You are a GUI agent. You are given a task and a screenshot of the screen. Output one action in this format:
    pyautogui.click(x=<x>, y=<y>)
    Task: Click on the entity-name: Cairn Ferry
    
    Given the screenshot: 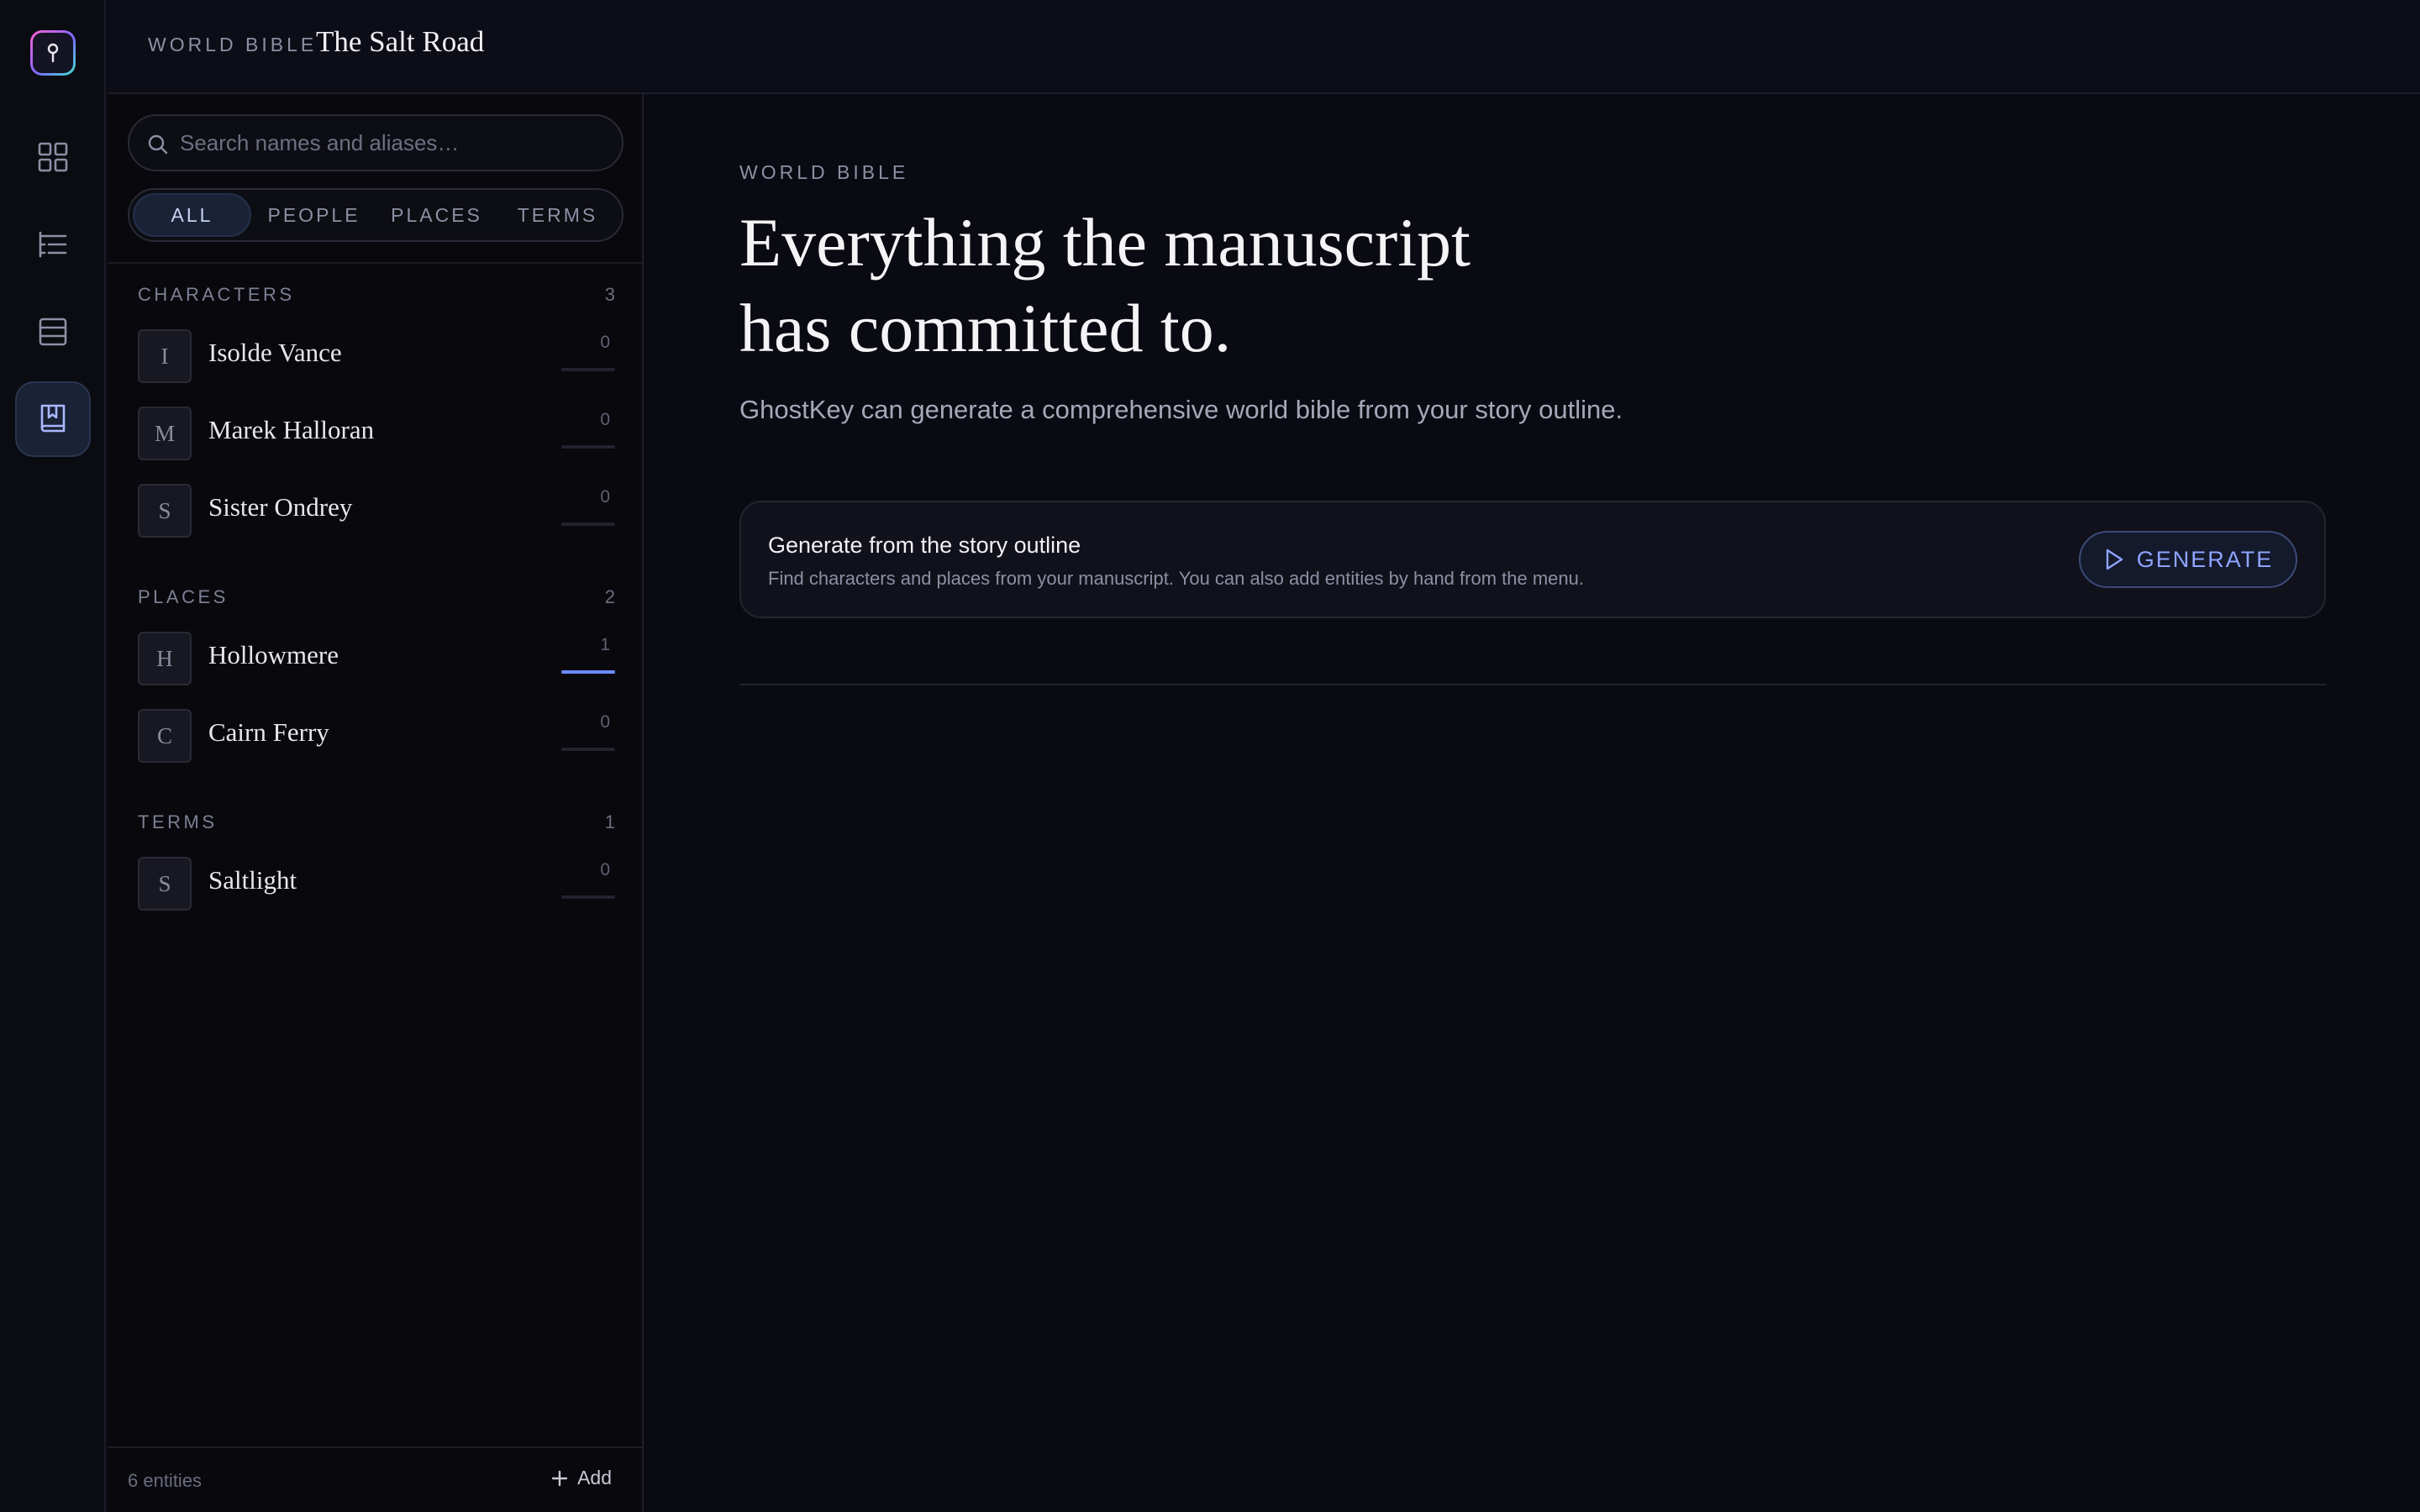 What is the action you would take?
    pyautogui.click(x=268, y=732)
    